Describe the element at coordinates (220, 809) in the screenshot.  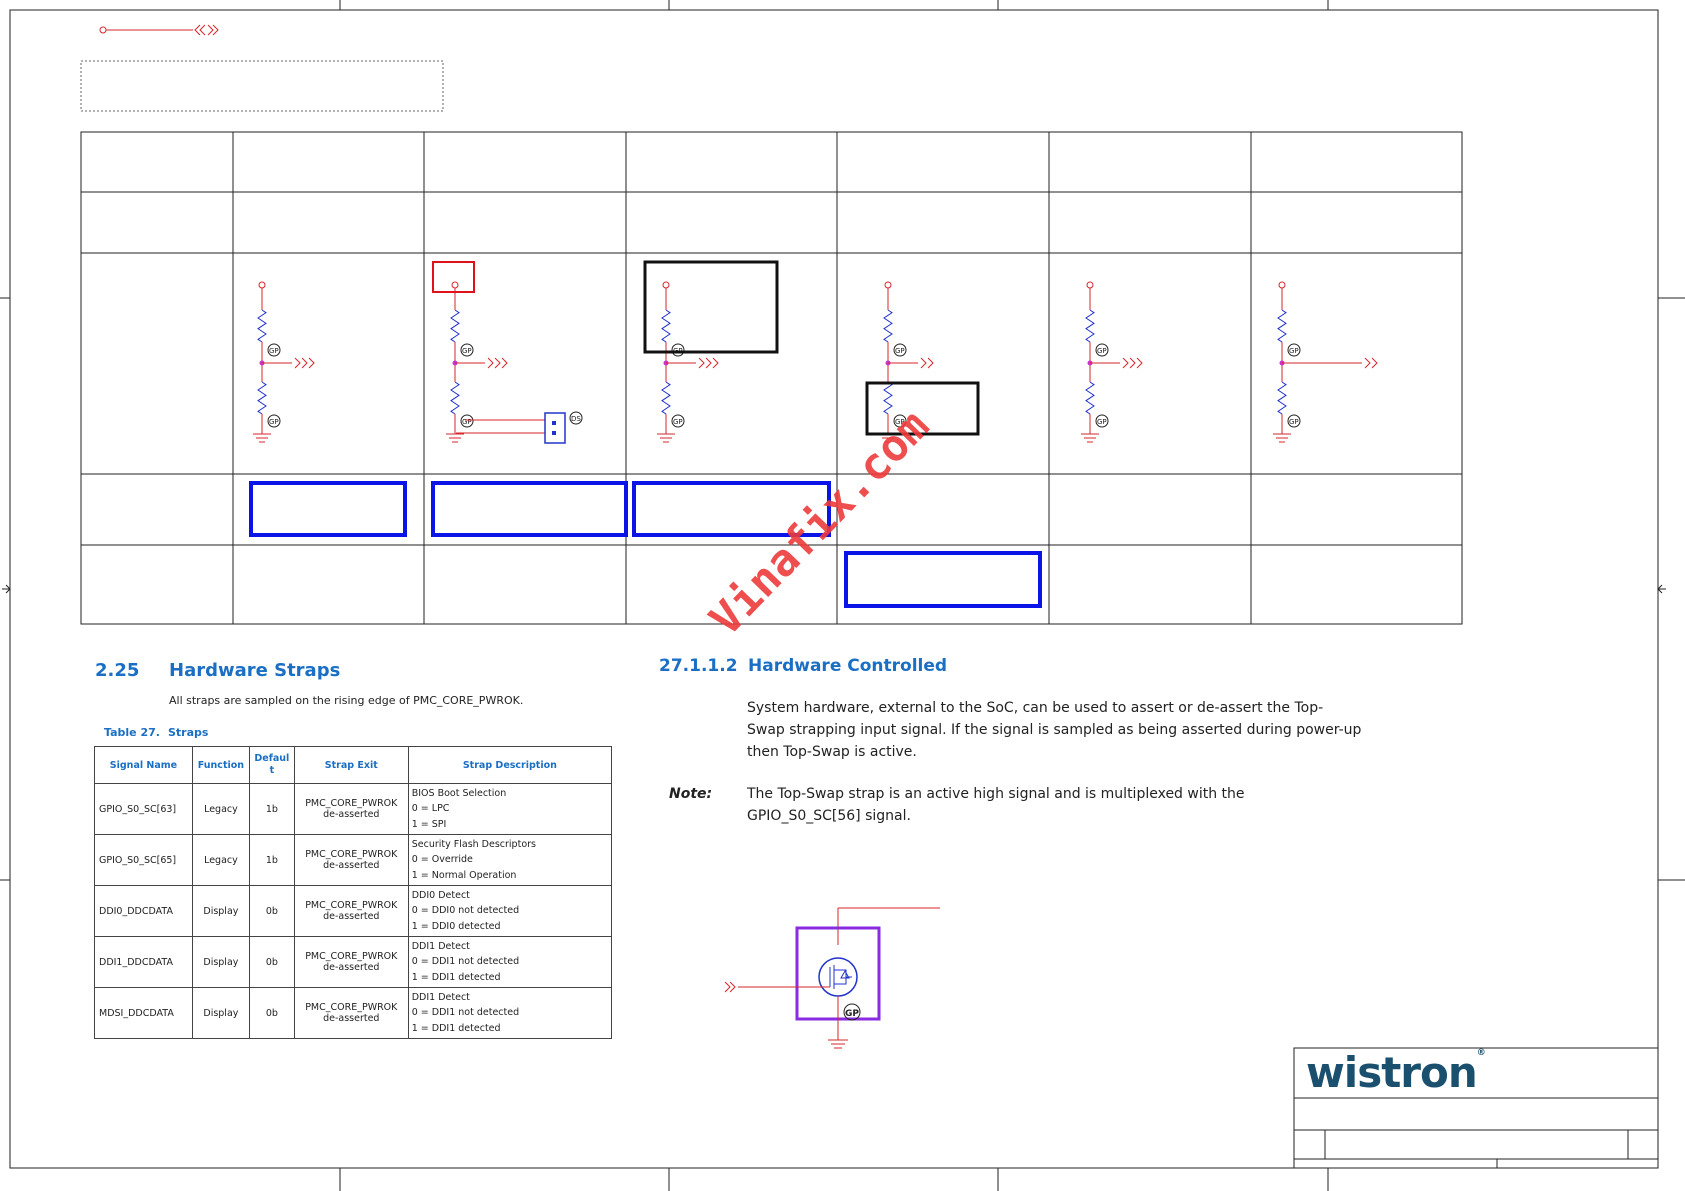
I see `cell-function: Legacy` at that location.